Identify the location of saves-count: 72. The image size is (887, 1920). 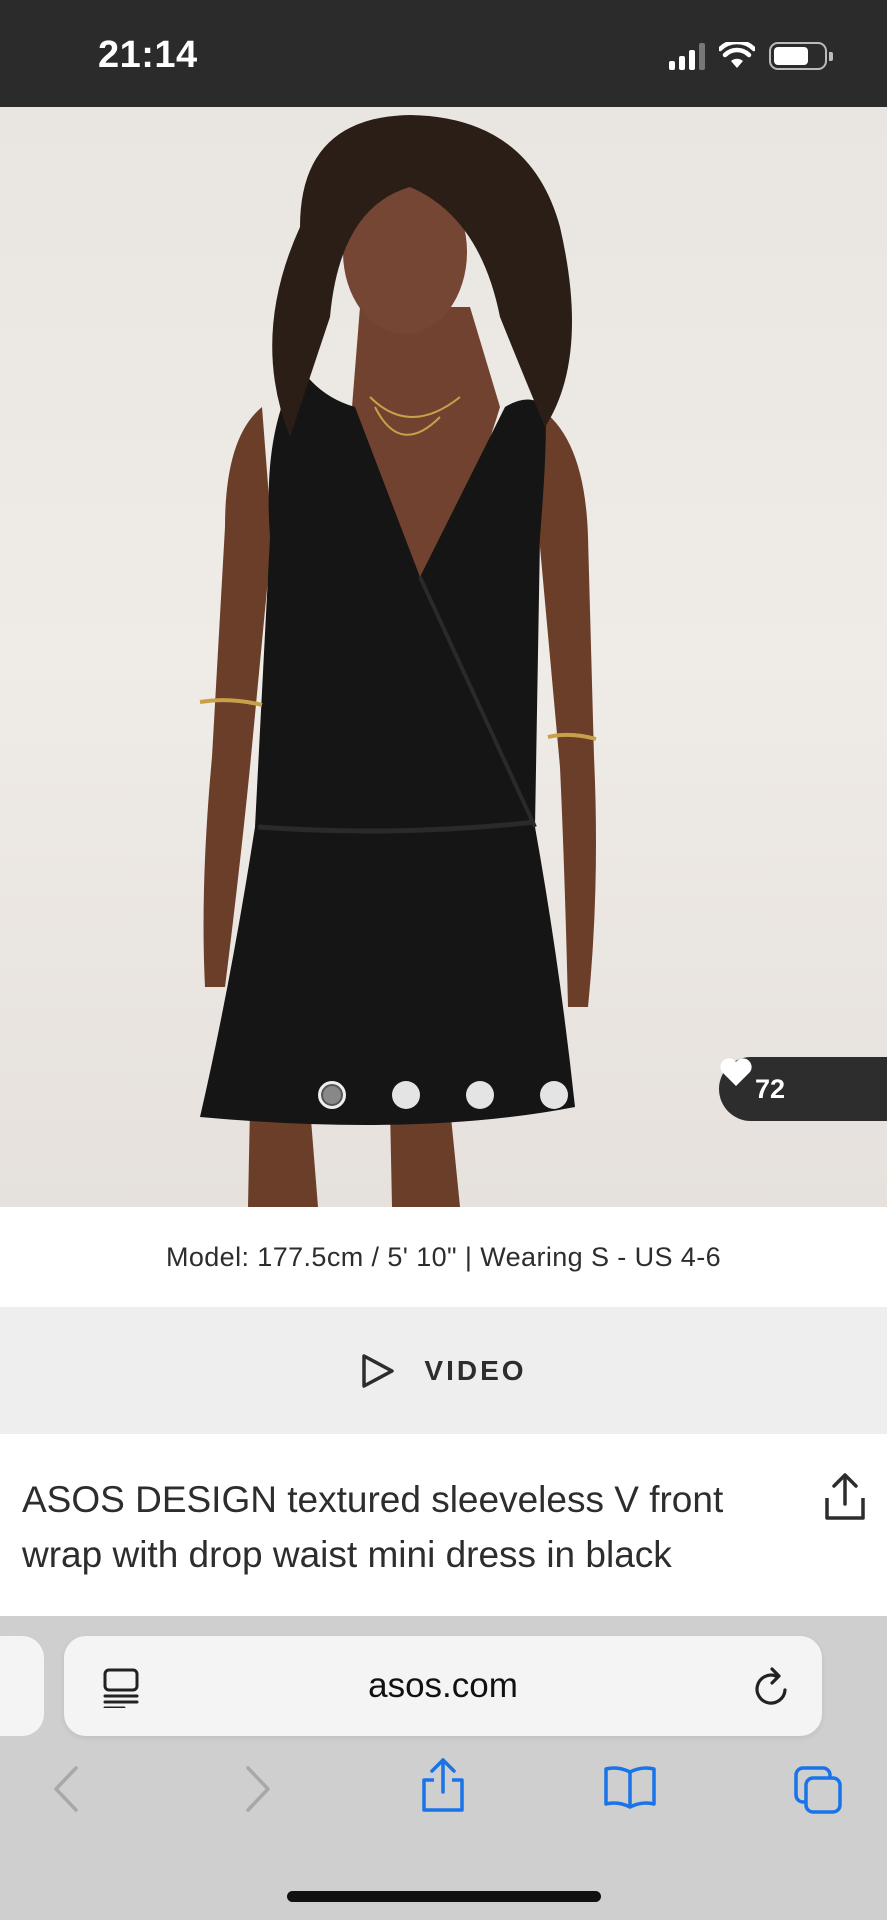
(770, 1088).